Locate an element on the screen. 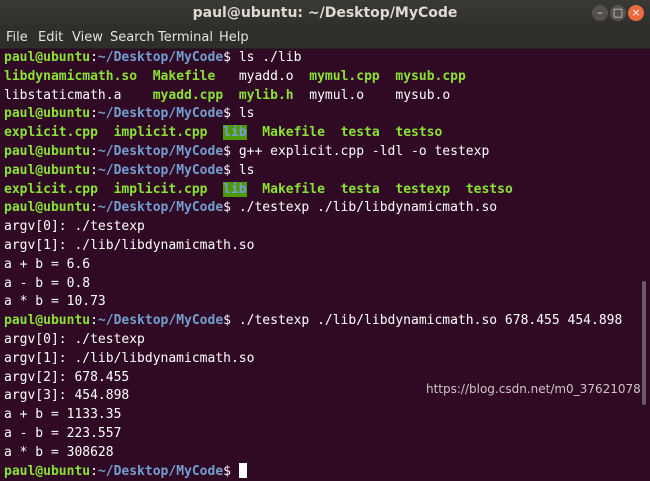 The width and height of the screenshot is (650, 481). output-text: a - b = 223.557 is located at coordinates (63, 433).